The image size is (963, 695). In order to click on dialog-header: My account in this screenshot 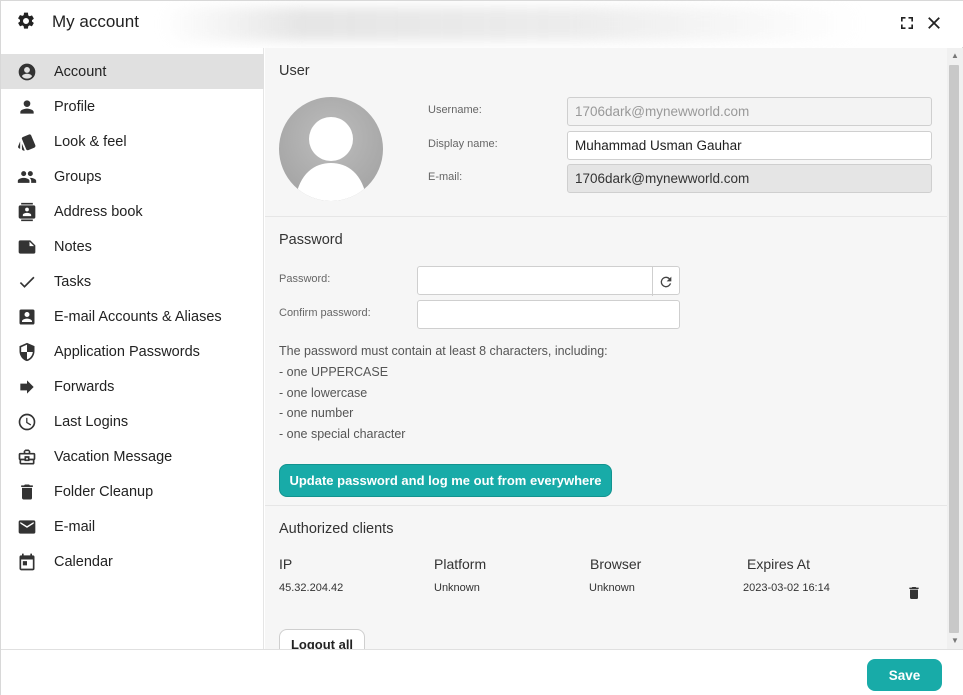, I will do `click(482, 24)`.